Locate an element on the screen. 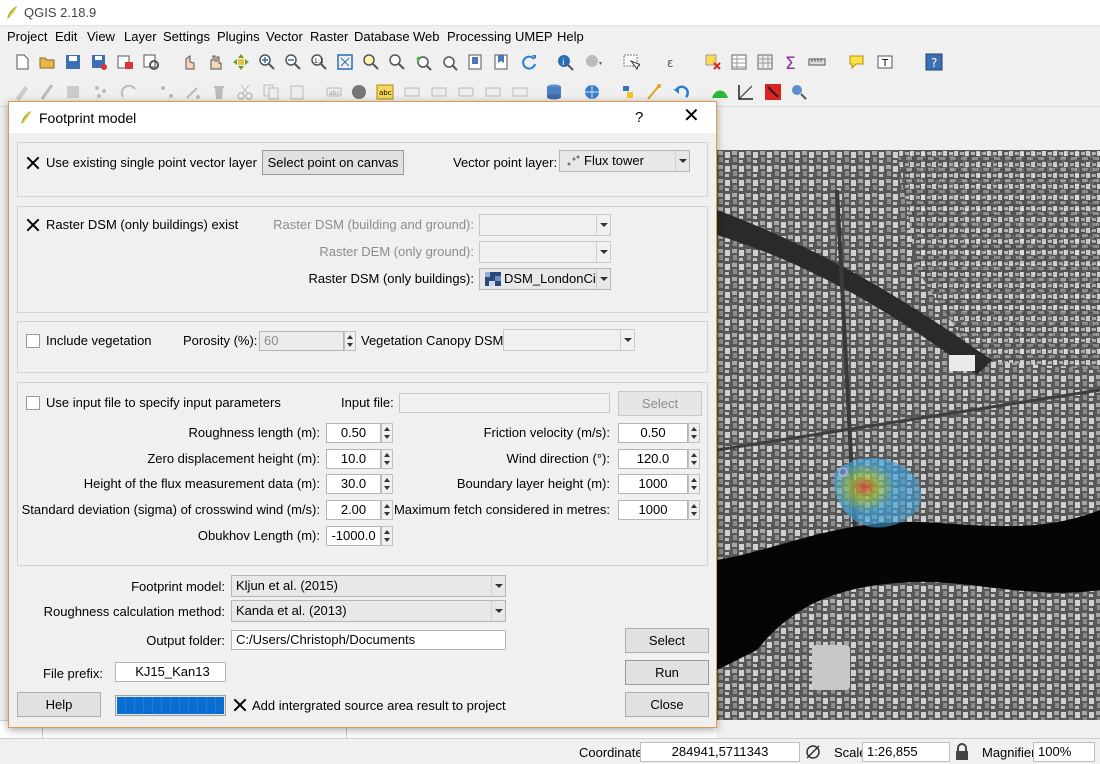 The height and width of the screenshot is (764, 1100). pan-icon is located at coordinates (215, 62).